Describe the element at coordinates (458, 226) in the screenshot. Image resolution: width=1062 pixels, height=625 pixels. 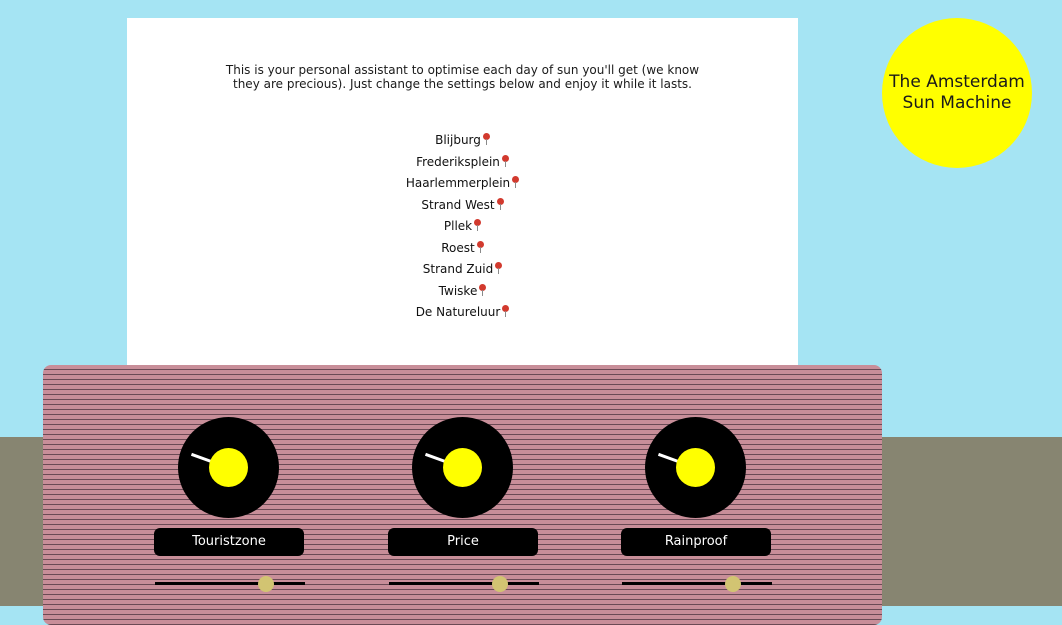
I see `place-name: Pllek` at that location.